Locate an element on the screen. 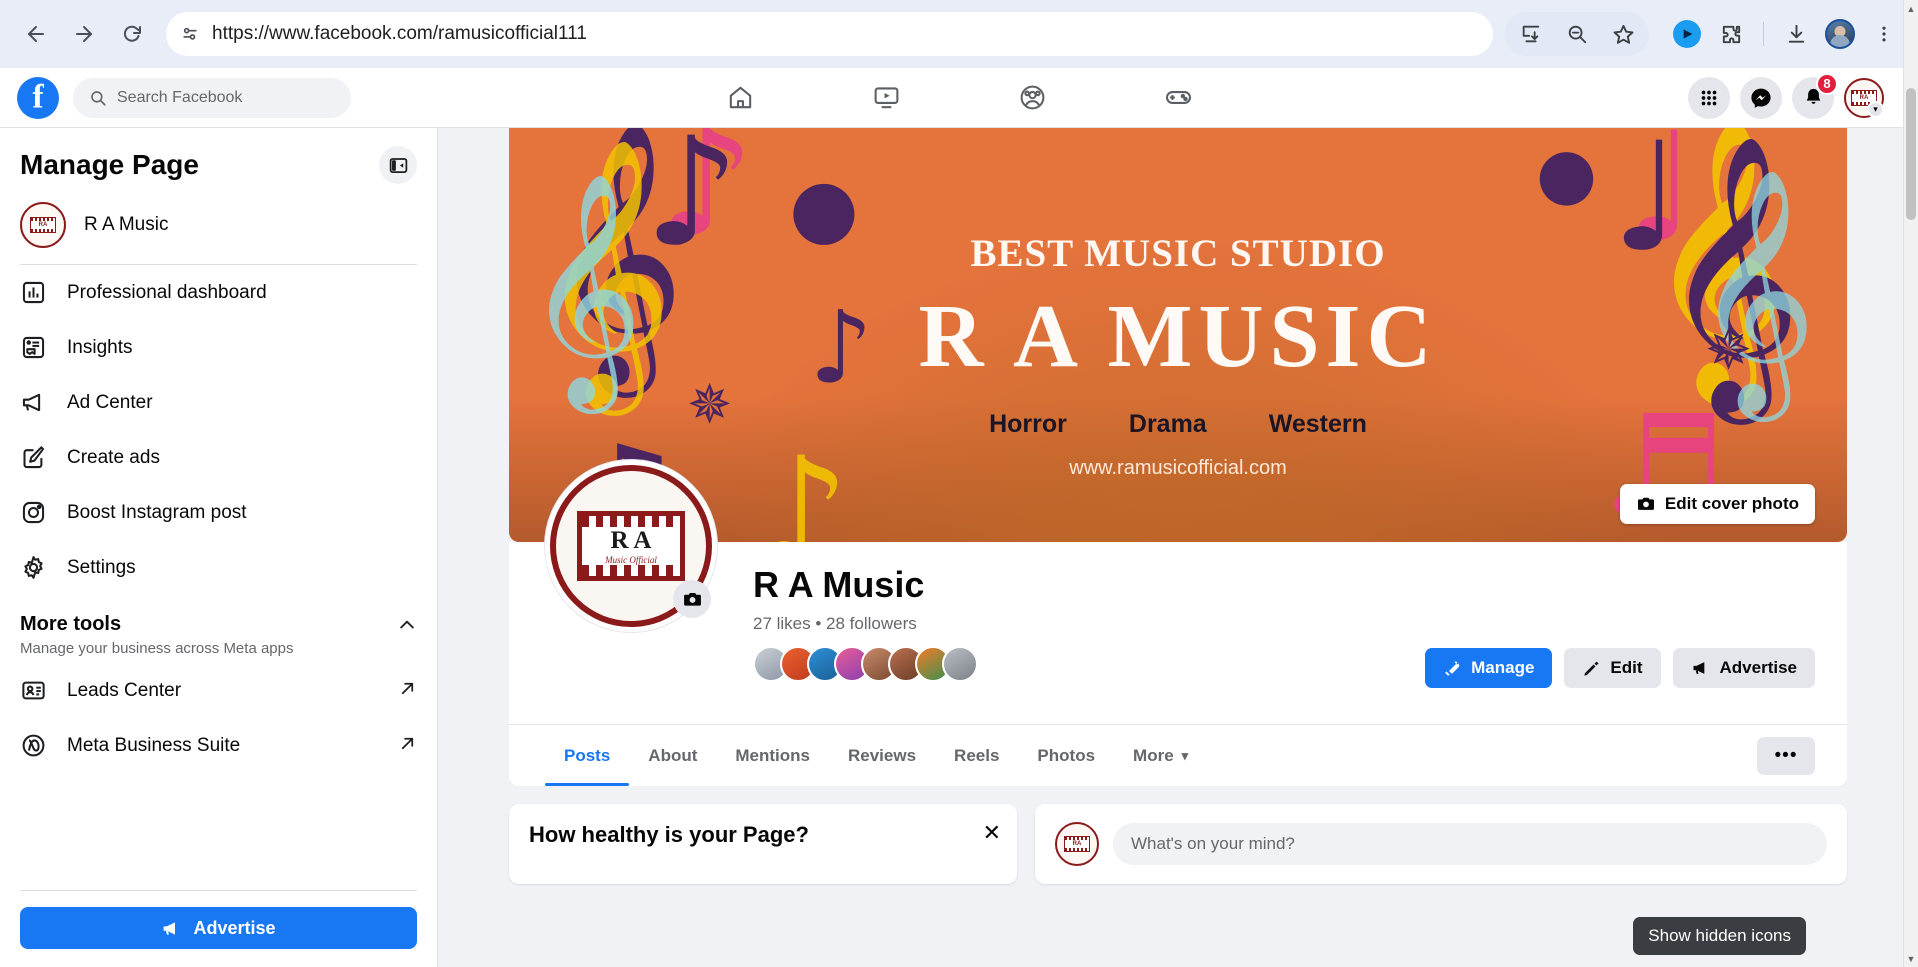  tab-mentions: Mentions is located at coordinates (772, 755).